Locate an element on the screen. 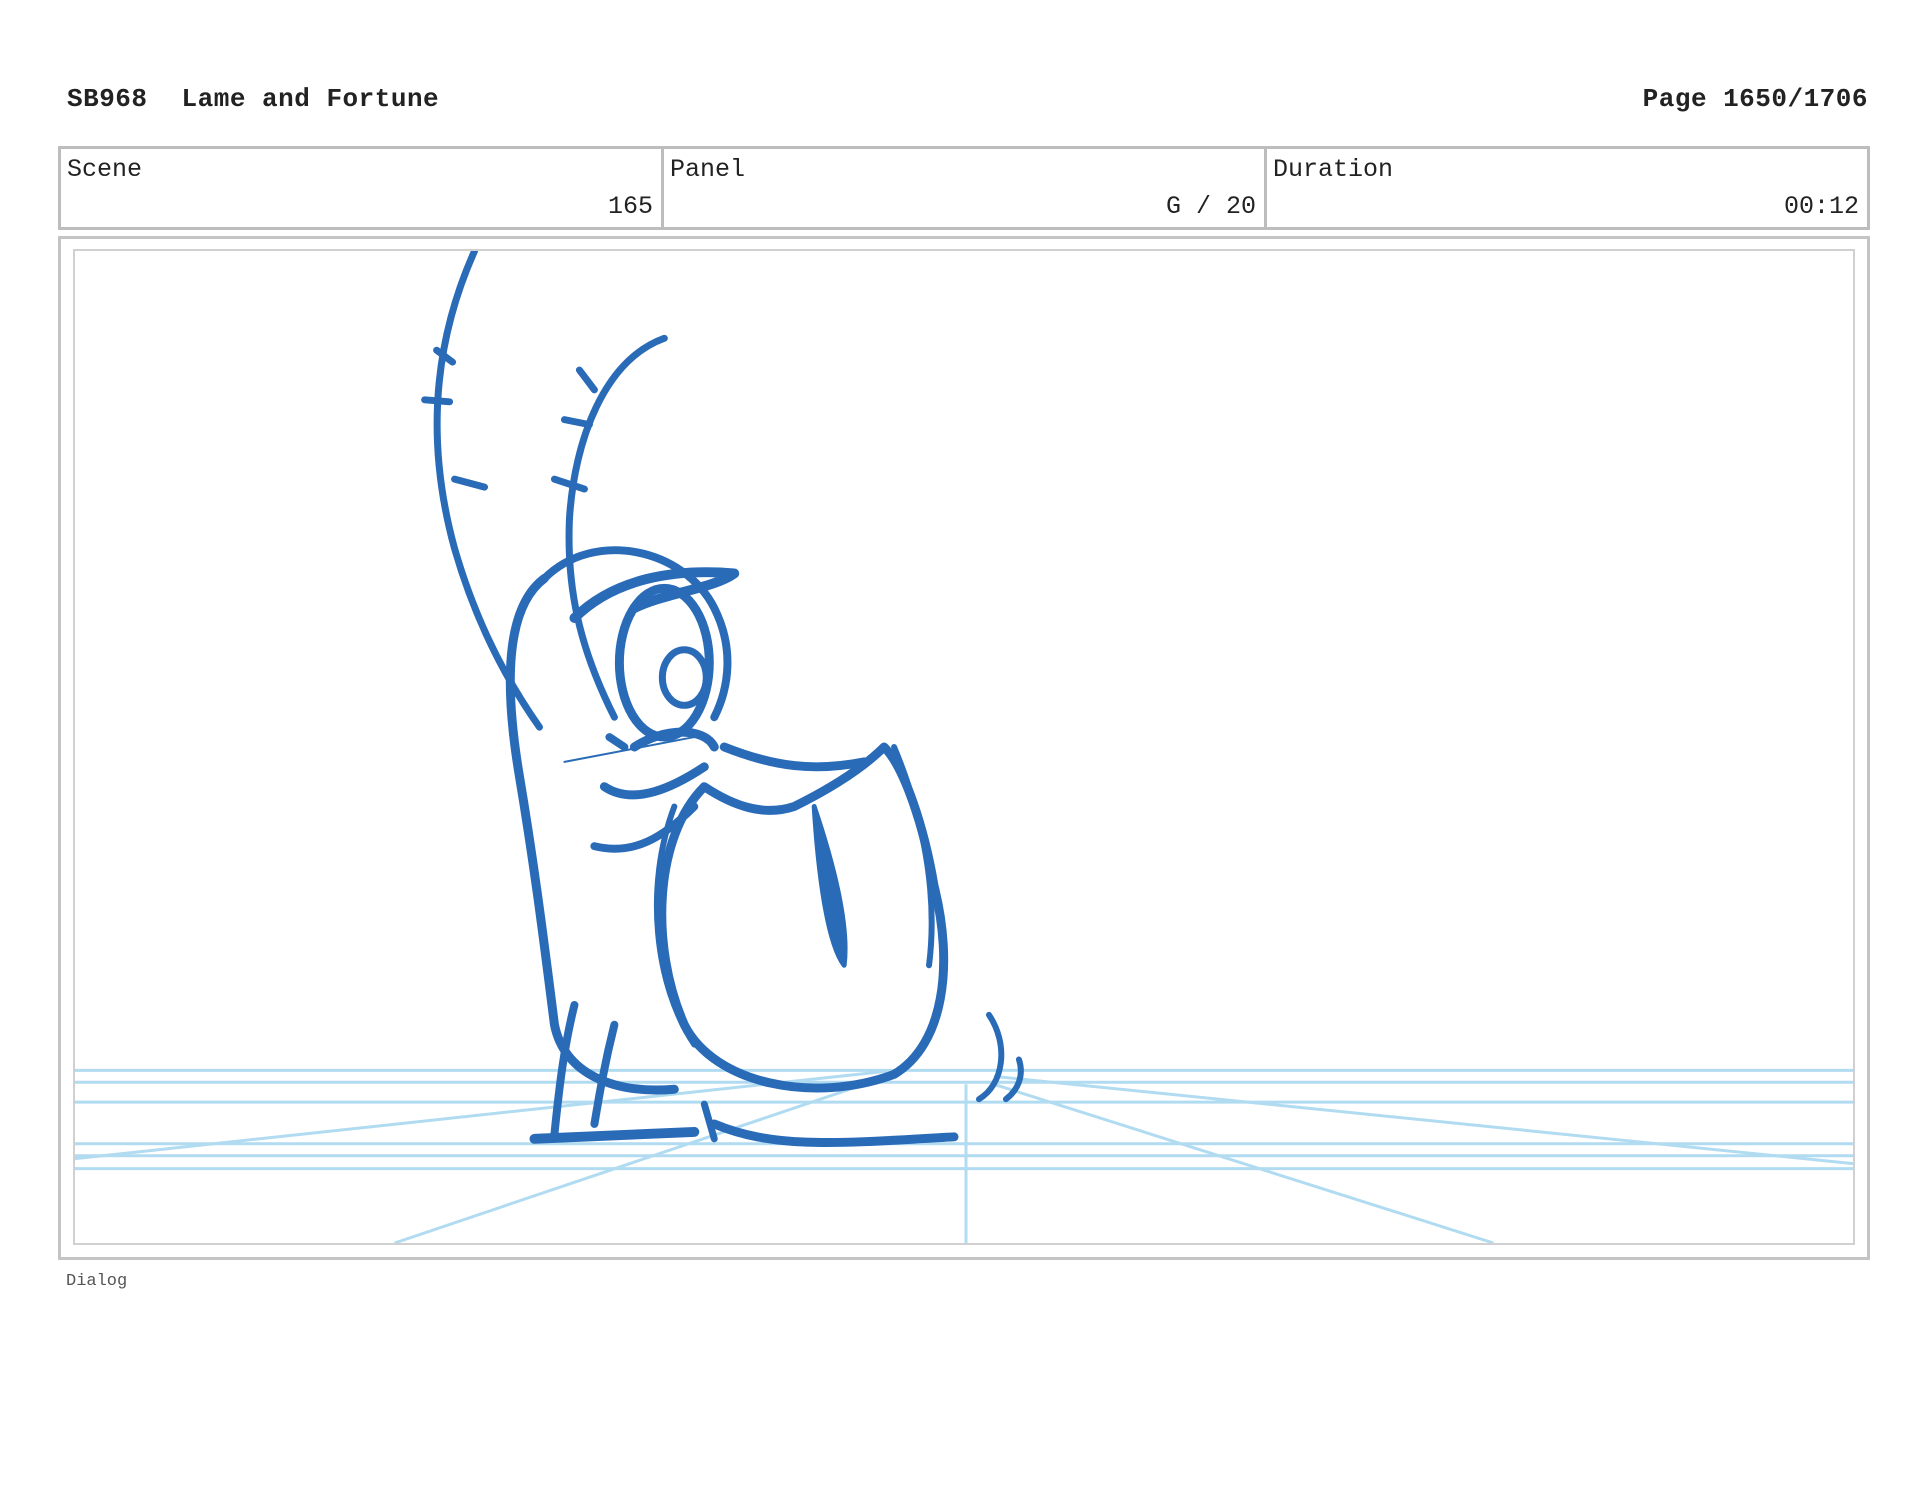  scene-cell: Scene 165 is located at coordinates (362, 188).